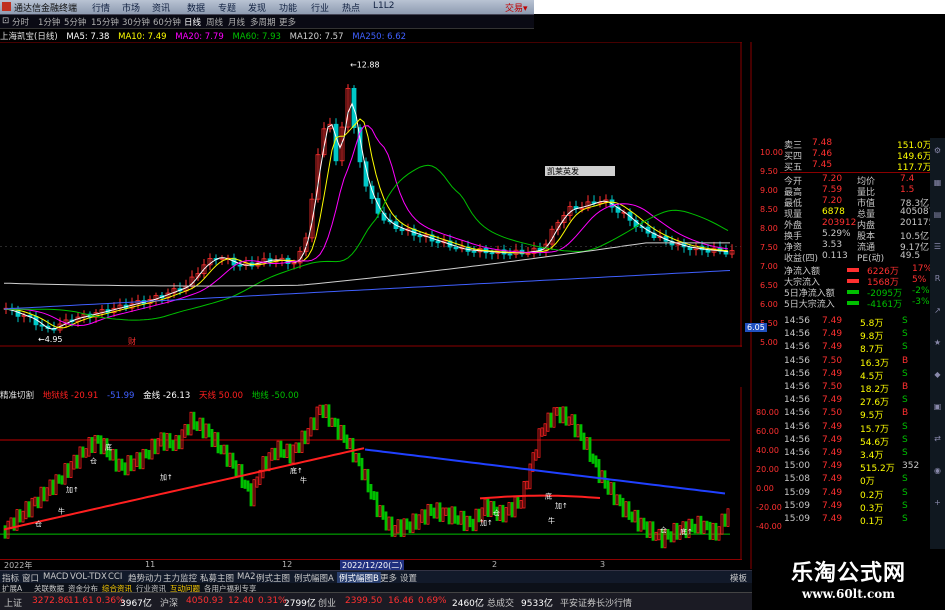  Describe the element at coordinates (383, 6) in the screenshot. I see `menu-l1l2: L1L2` at that location.